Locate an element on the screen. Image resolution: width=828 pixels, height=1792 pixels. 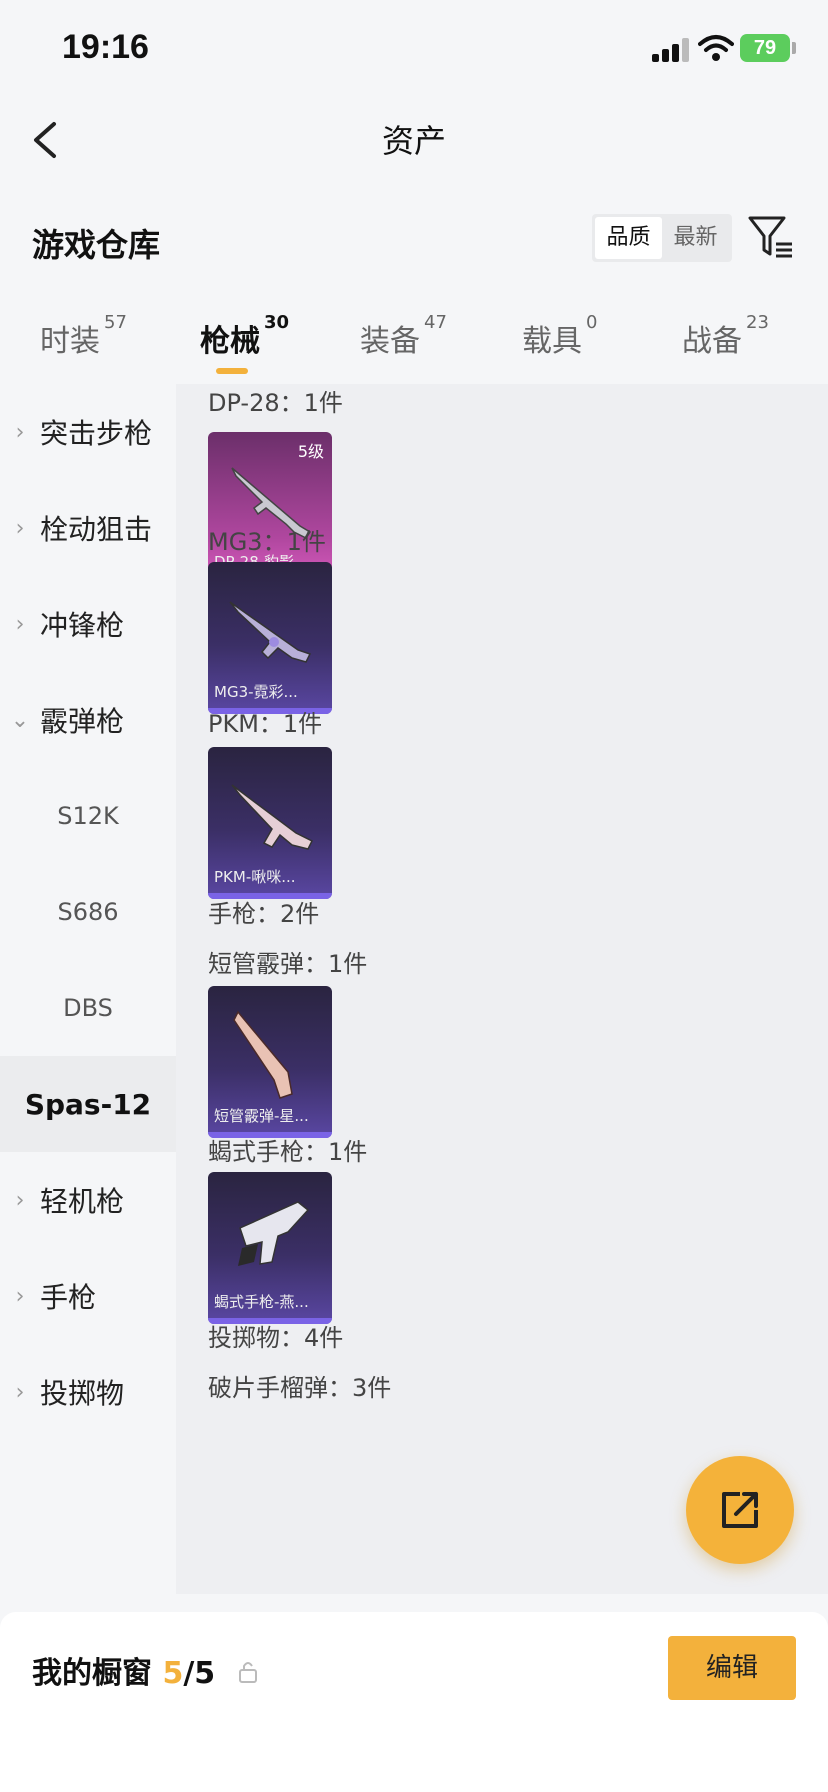
group-label-dp28: DP-28：1件 is located at coordinates (275, 403).